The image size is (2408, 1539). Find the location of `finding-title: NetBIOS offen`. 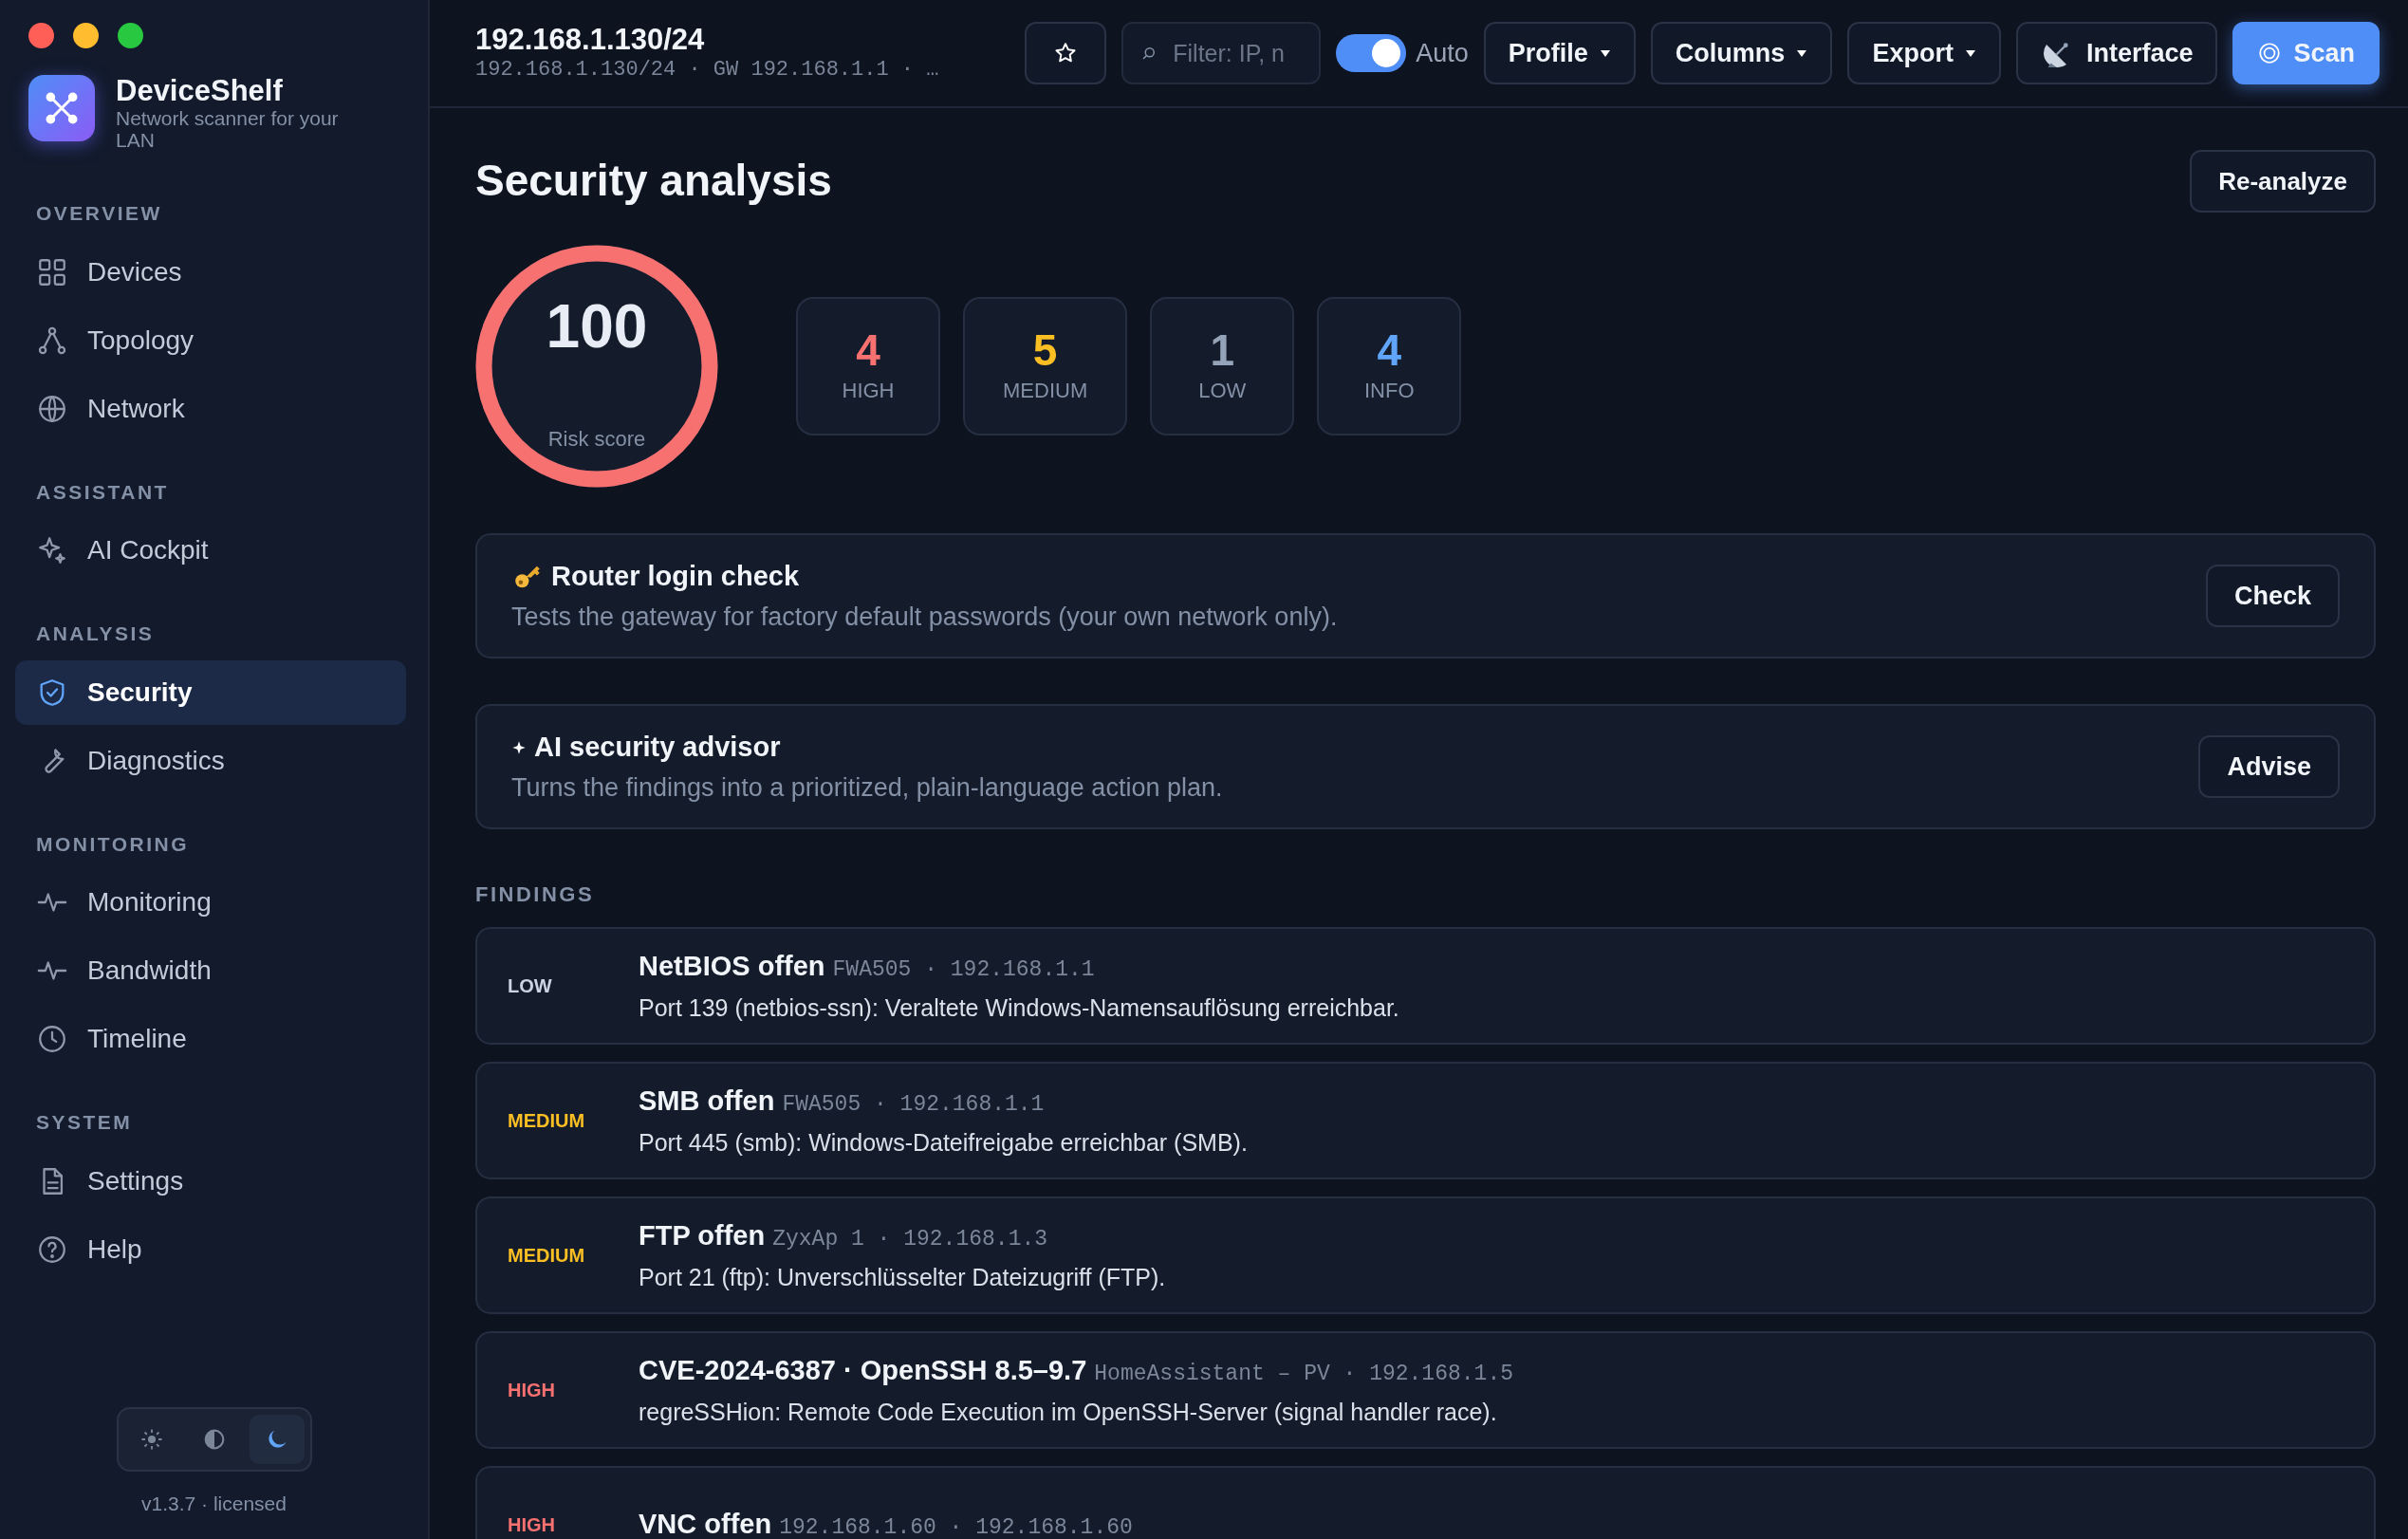

finding-title: NetBIOS offen is located at coordinates (732, 965).